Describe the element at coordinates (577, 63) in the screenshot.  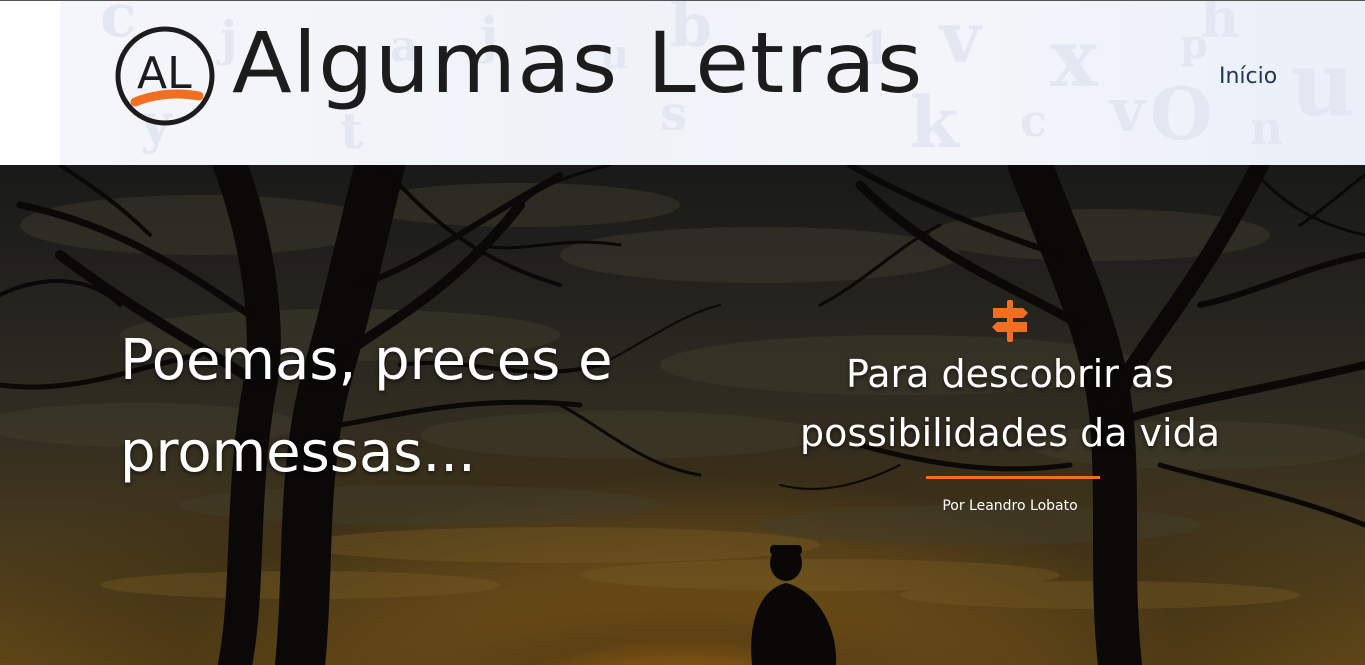
I see `site-logo-text: Algumas Letras` at that location.